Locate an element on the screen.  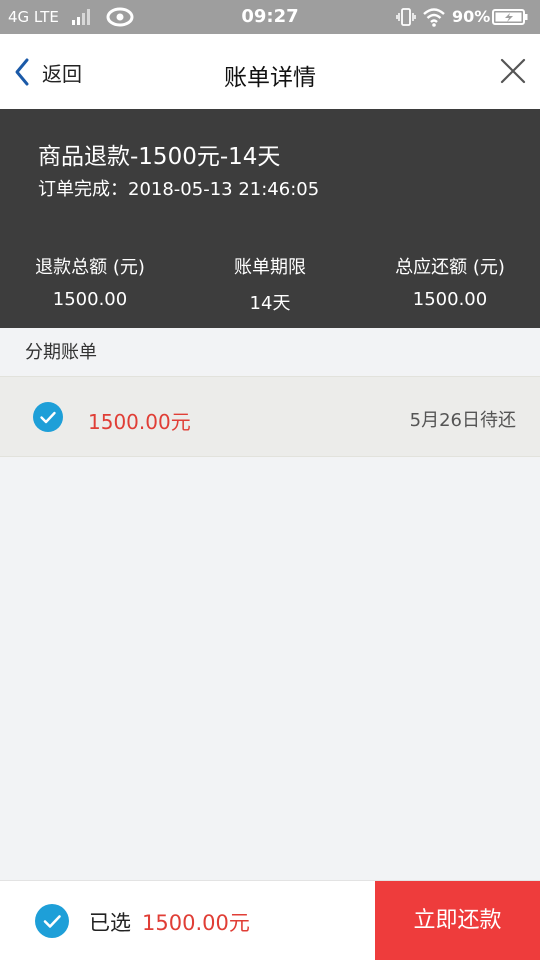
wifi-icon is located at coordinates (434, 17).